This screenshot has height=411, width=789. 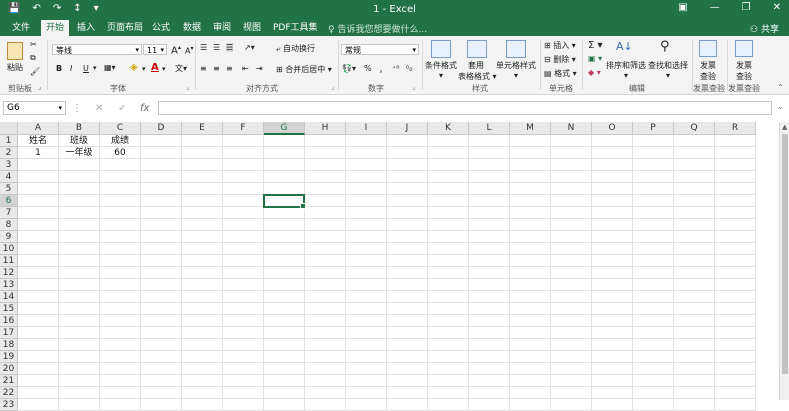 What do you see at coordinates (38, 225) in the screenshot?
I see `cell-a8` at bounding box center [38, 225].